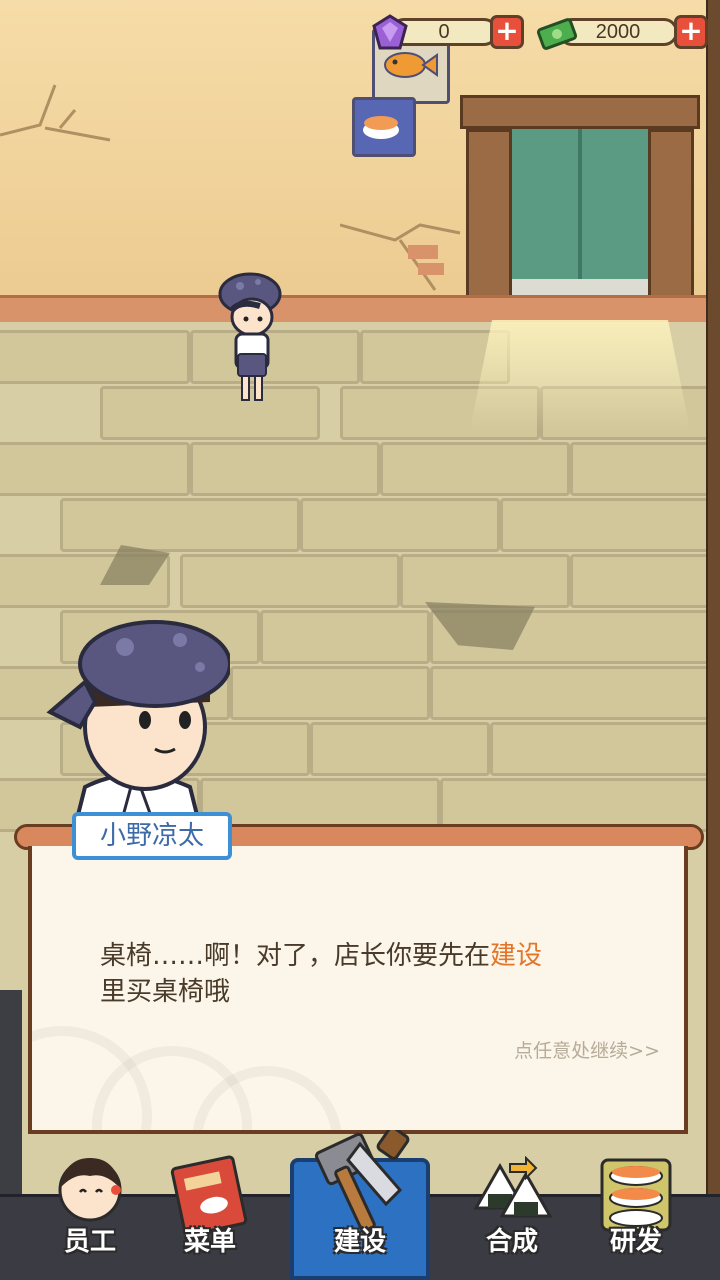 This screenshot has height=1280, width=720. What do you see at coordinates (516, 956) in the screenshot?
I see `build-highlight-text: 建设` at bounding box center [516, 956].